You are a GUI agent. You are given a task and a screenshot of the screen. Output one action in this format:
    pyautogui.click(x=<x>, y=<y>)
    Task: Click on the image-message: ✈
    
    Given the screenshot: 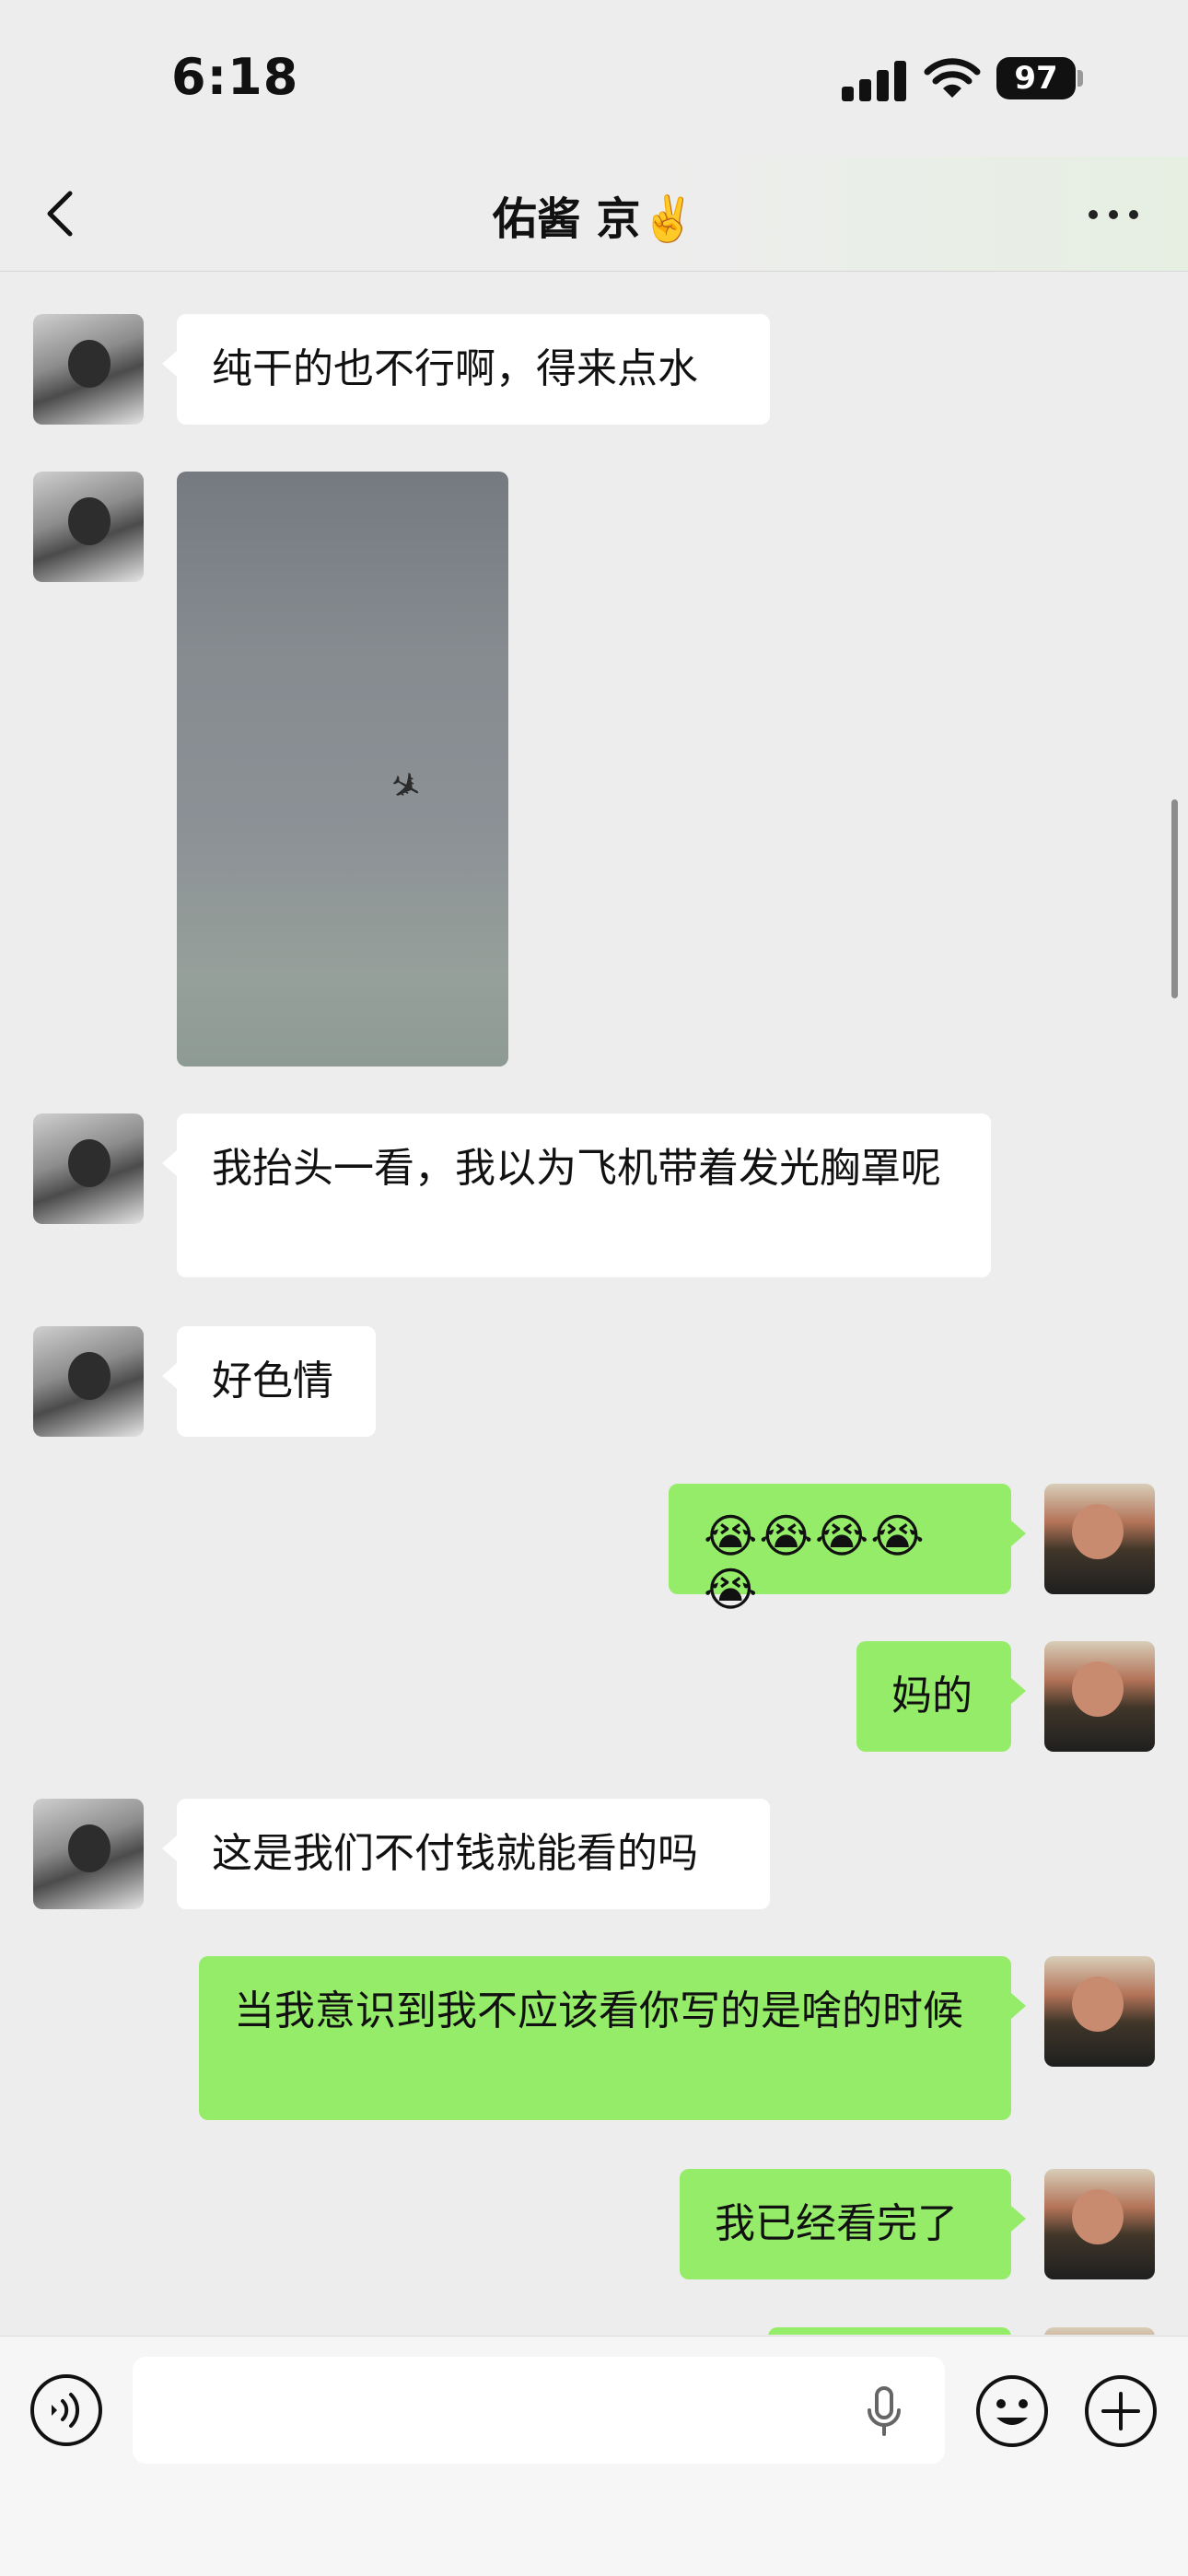 What is the action you would take?
    pyautogui.click(x=342, y=769)
    